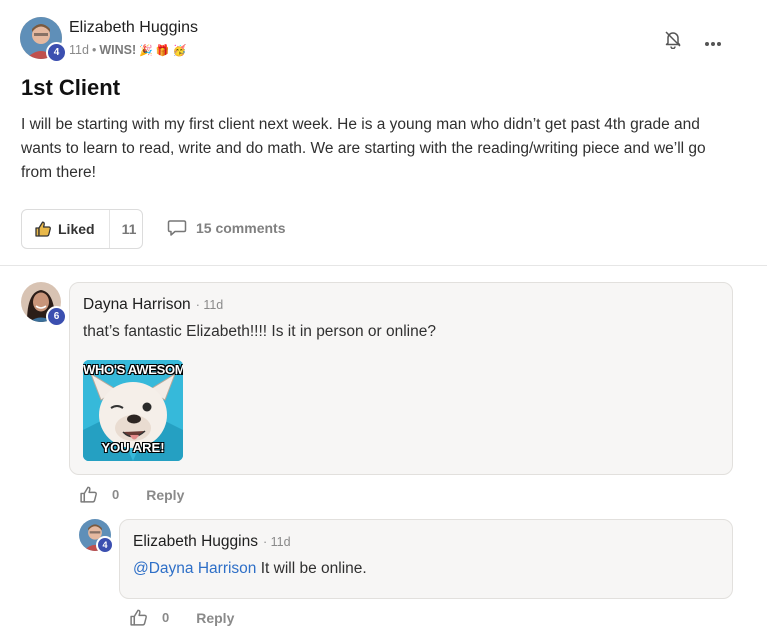 Image resolution: width=767 pixels, height=630 pixels. What do you see at coordinates (71, 87) in the screenshot?
I see `post-title: 1st Client` at bounding box center [71, 87].